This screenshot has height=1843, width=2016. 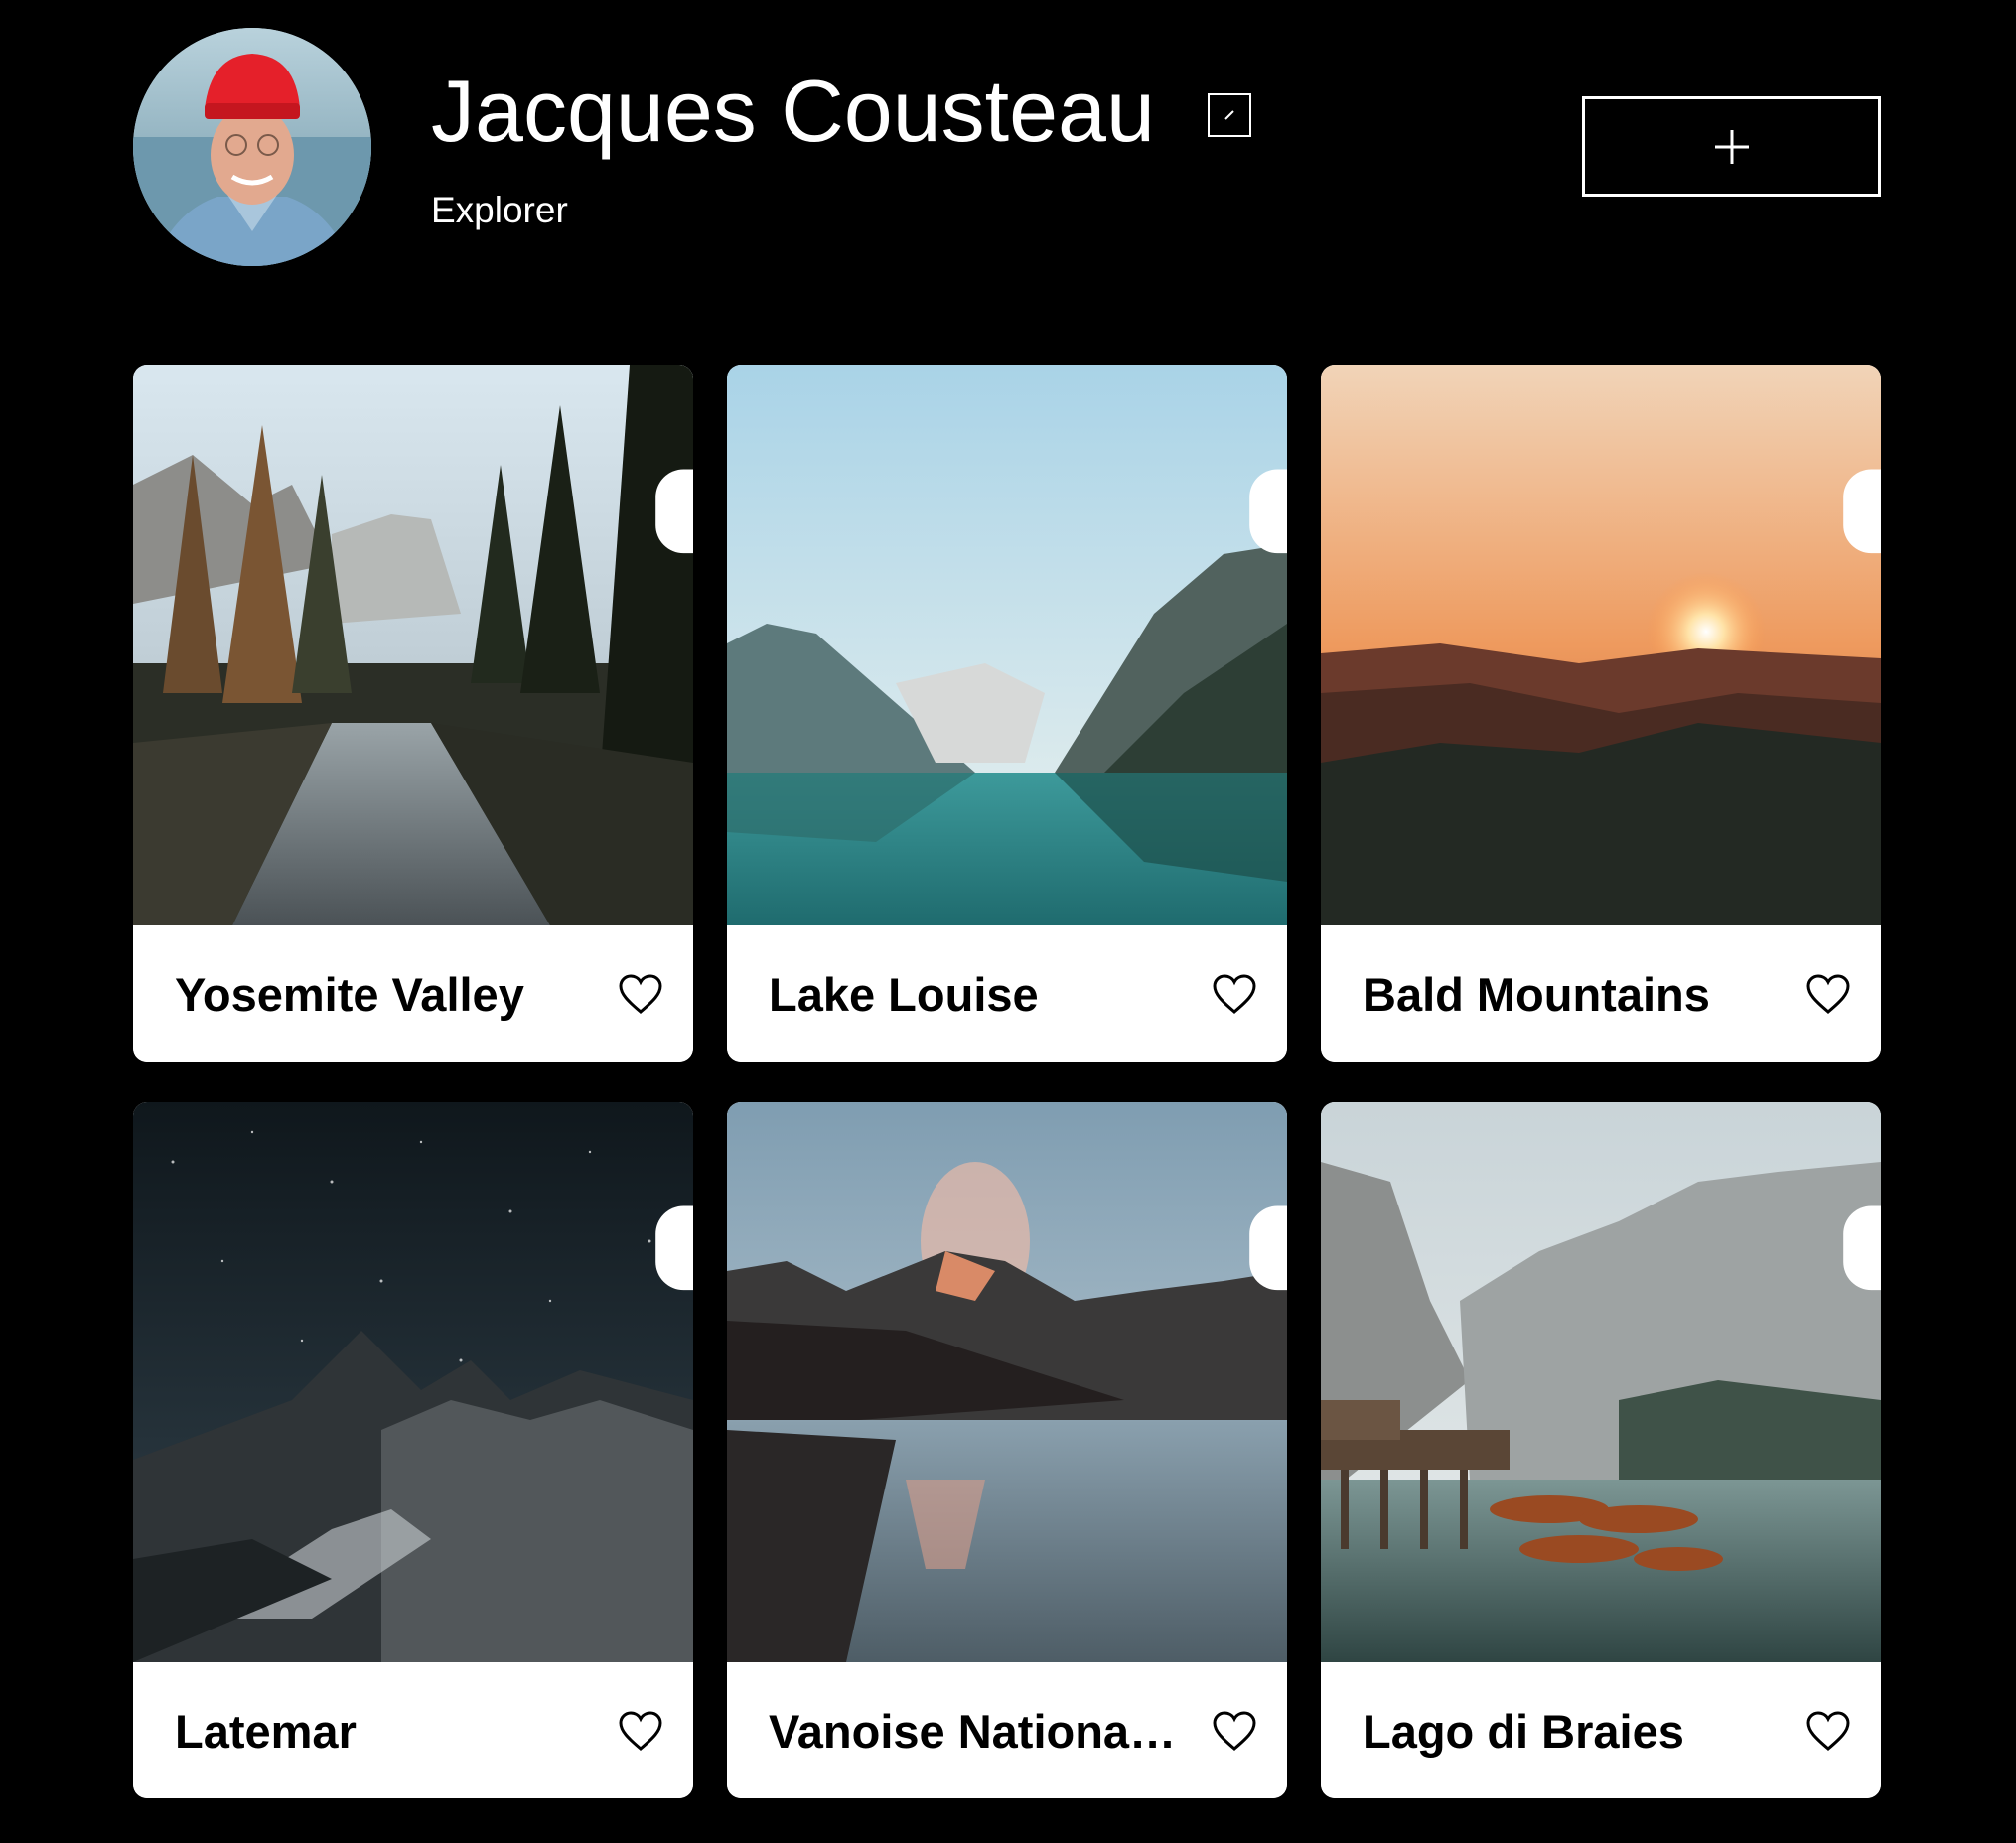 I want to click on card: Latemar, so click(x=413, y=1450).